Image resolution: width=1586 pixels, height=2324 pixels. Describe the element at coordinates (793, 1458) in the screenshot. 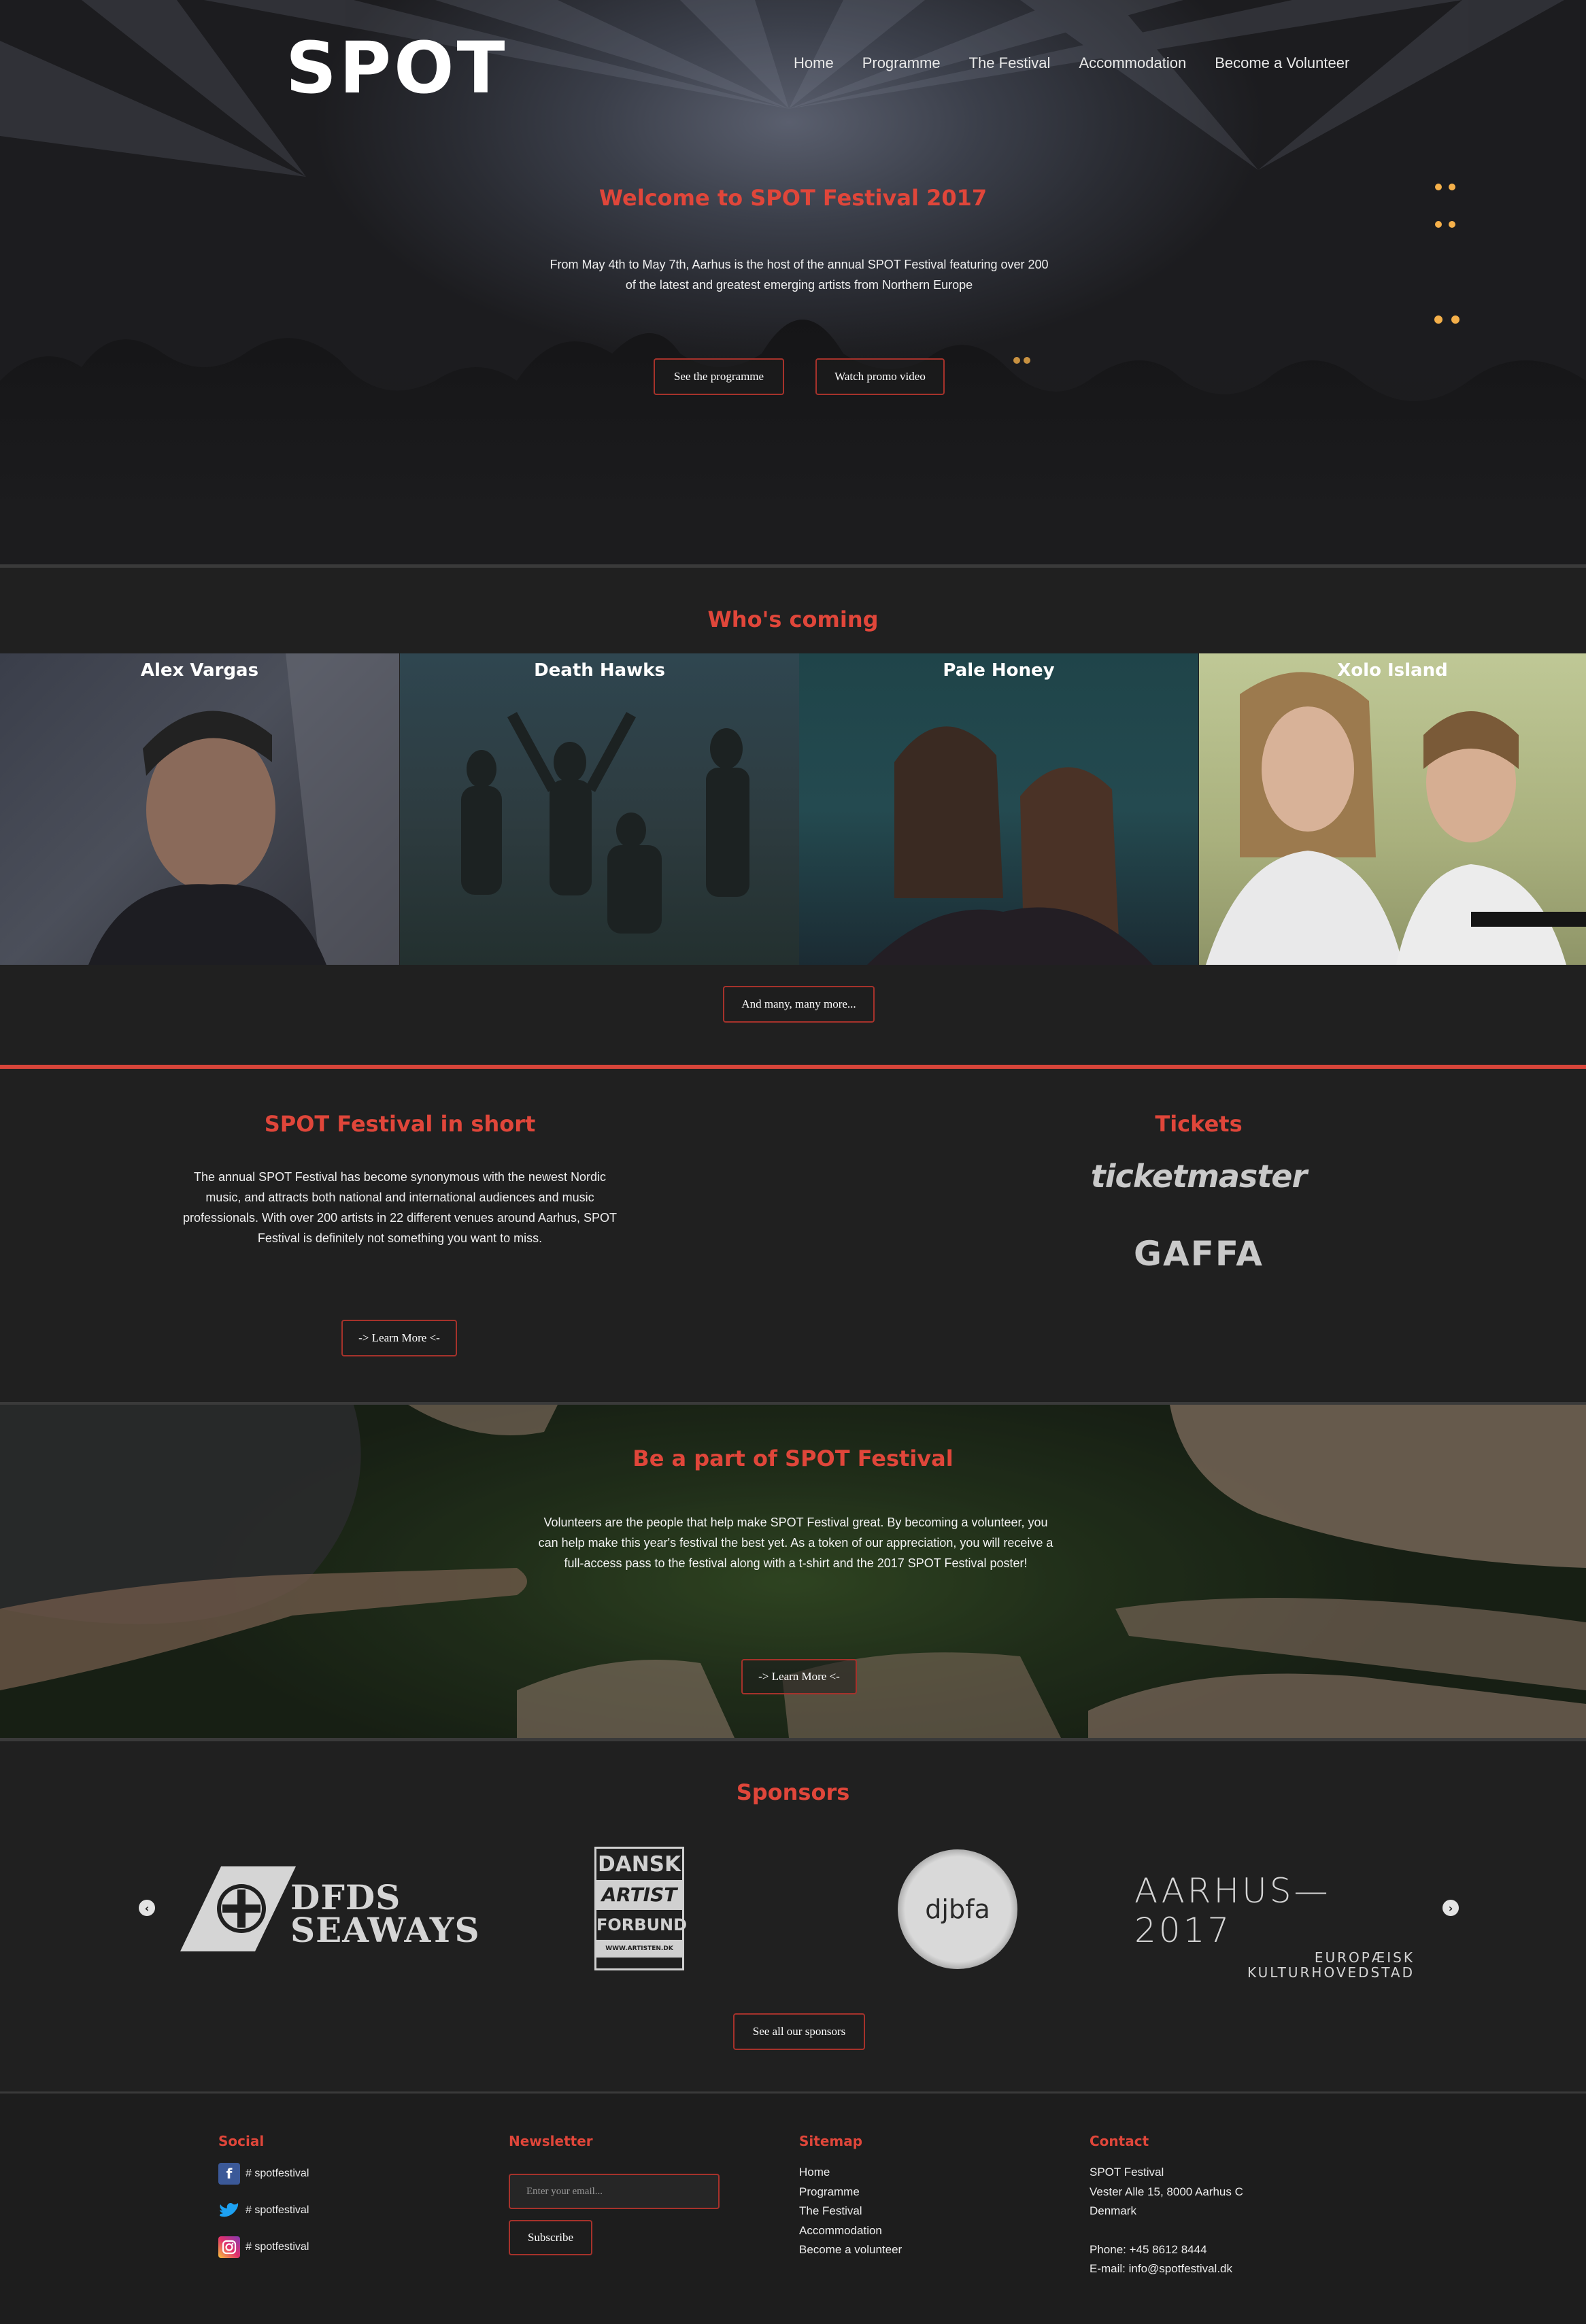

I see `volunteer-title: Be a part of SPOT Festival` at that location.